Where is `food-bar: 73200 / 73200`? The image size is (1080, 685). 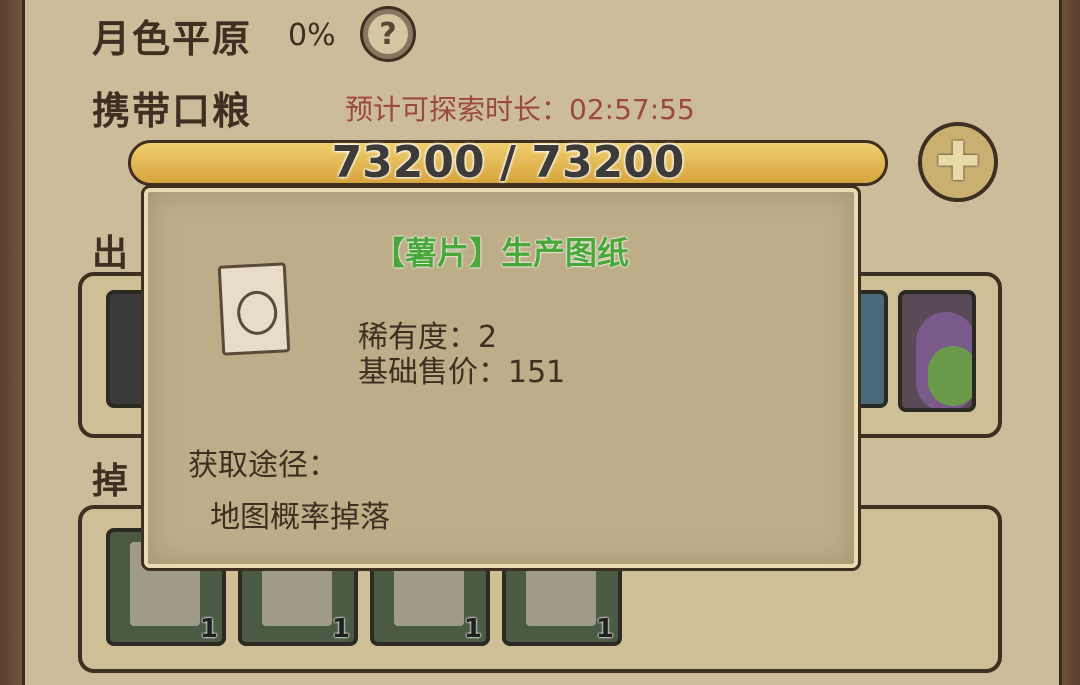
food-bar: 73200 / 73200 is located at coordinates (508, 162).